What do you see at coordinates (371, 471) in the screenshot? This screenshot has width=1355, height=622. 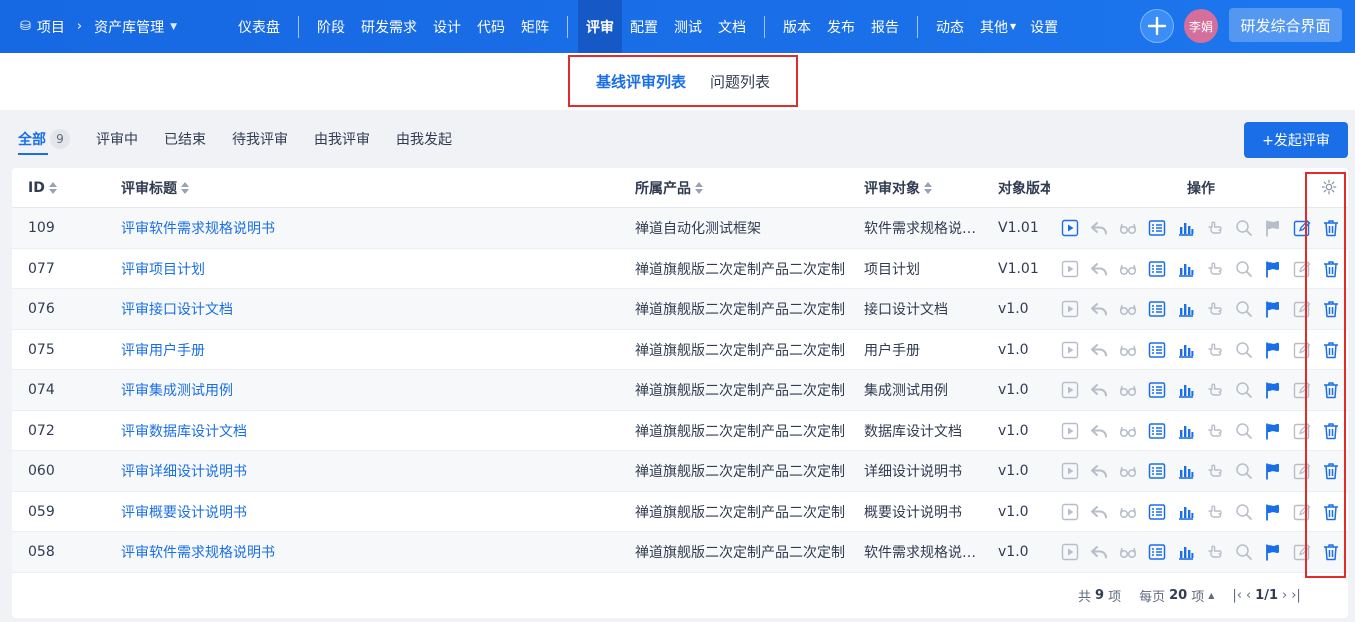 I see `cell-title-link: 评审详细设计说明书` at bounding box center [371, 471].